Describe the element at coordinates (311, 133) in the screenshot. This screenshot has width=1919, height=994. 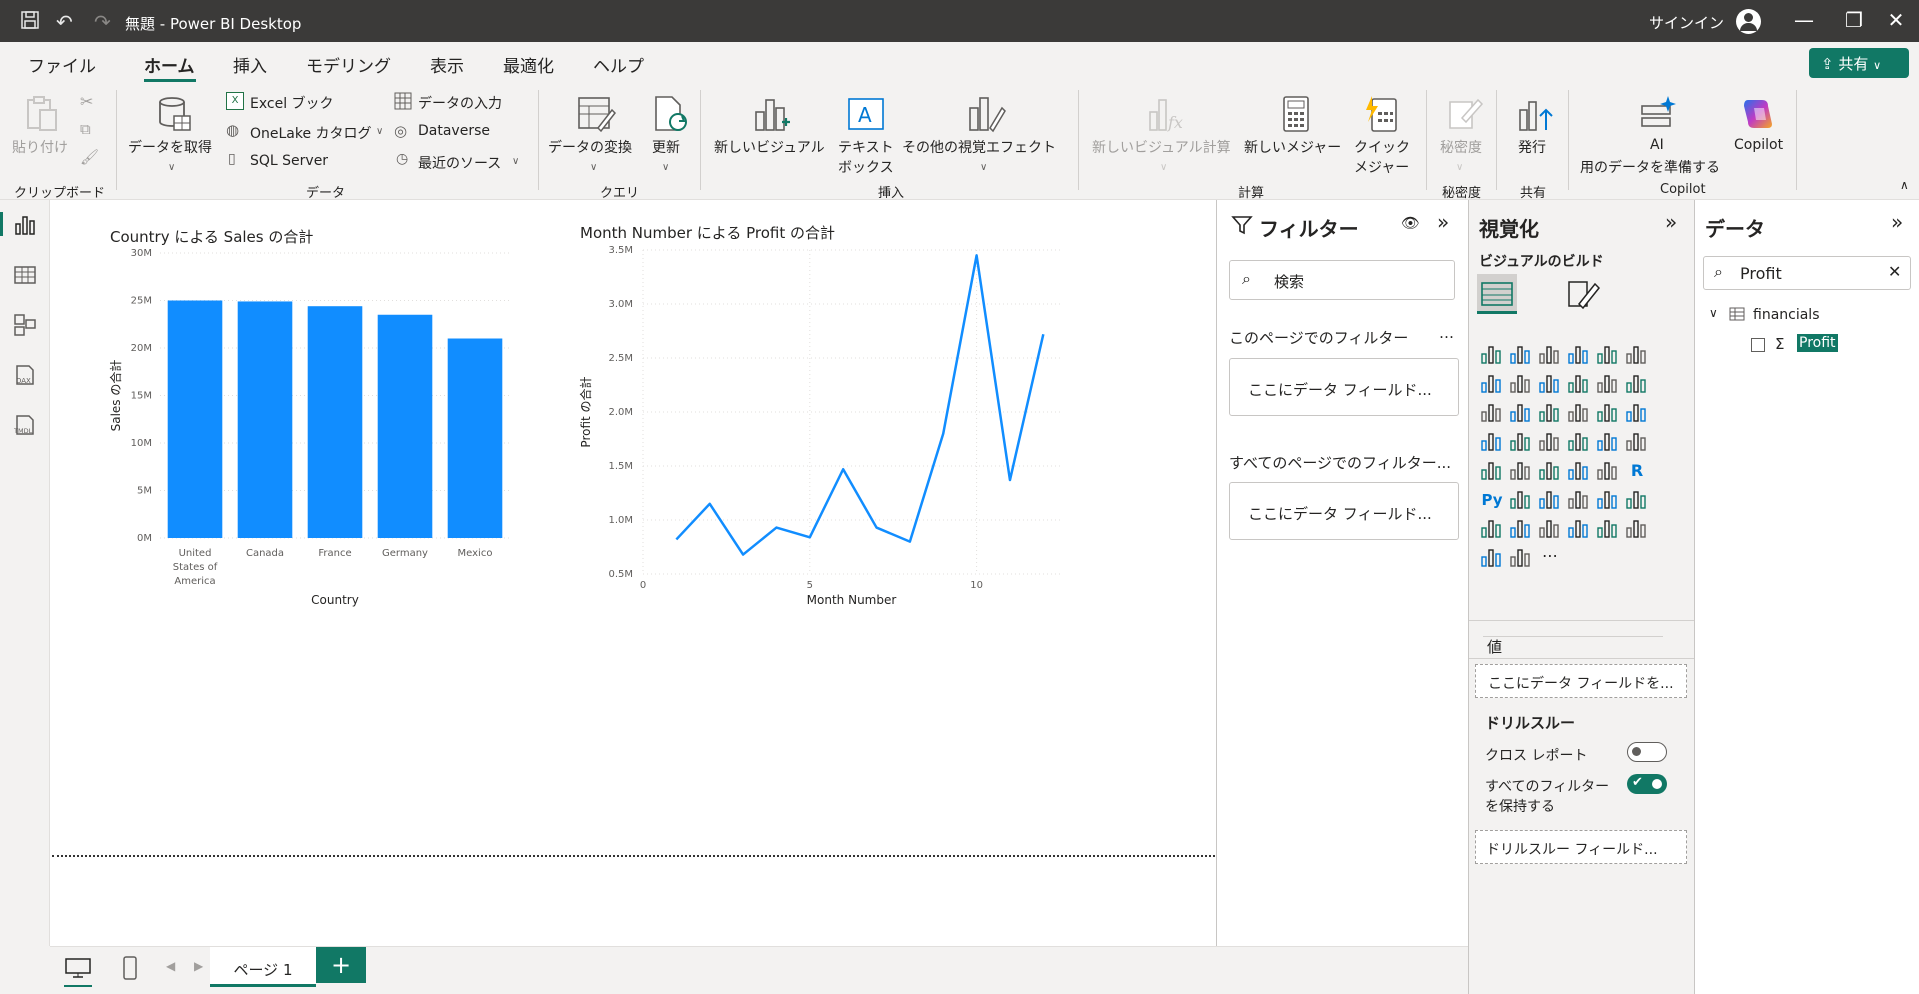
I see `onelake-catalog-button: OneLake カタログ` at that location.